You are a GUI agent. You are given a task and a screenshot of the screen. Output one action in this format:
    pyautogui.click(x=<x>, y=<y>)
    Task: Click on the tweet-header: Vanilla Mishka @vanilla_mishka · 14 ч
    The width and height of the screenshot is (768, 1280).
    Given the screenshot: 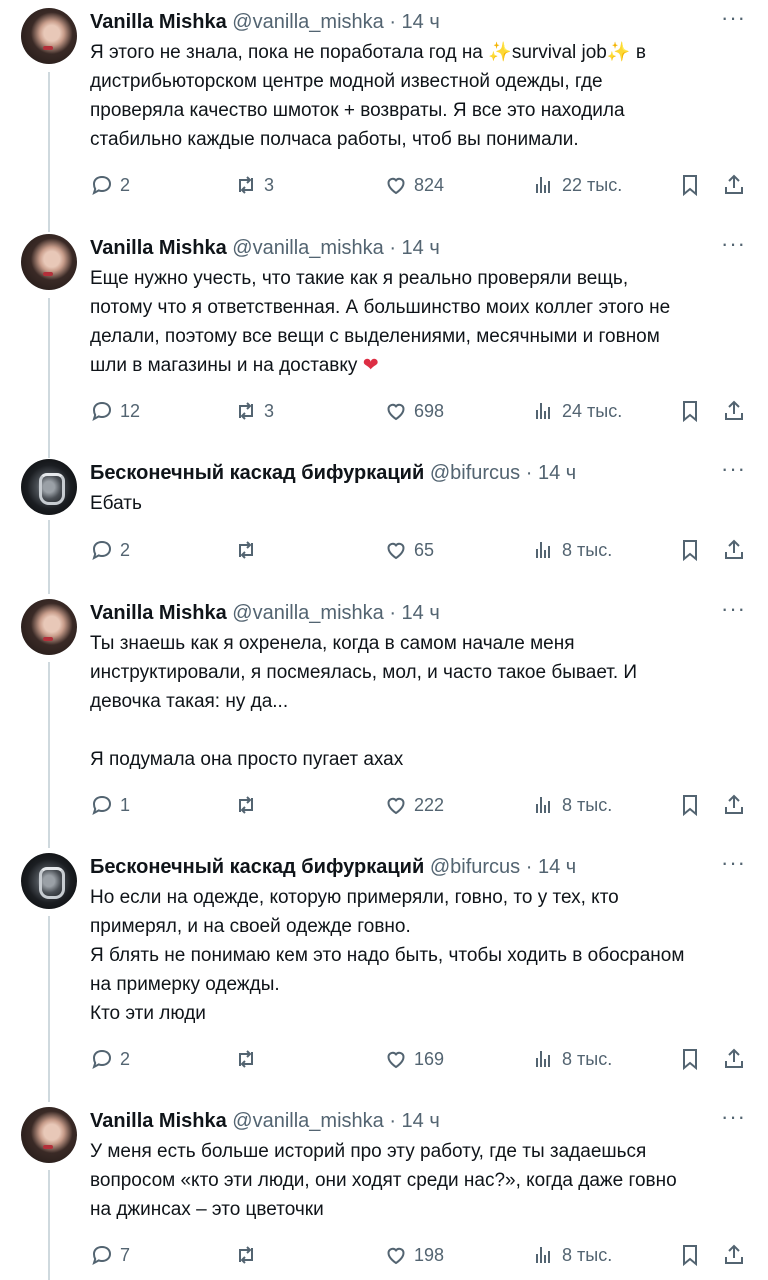 What is the action you would take?
    pyautogui.click(x=265, y=1121)
    